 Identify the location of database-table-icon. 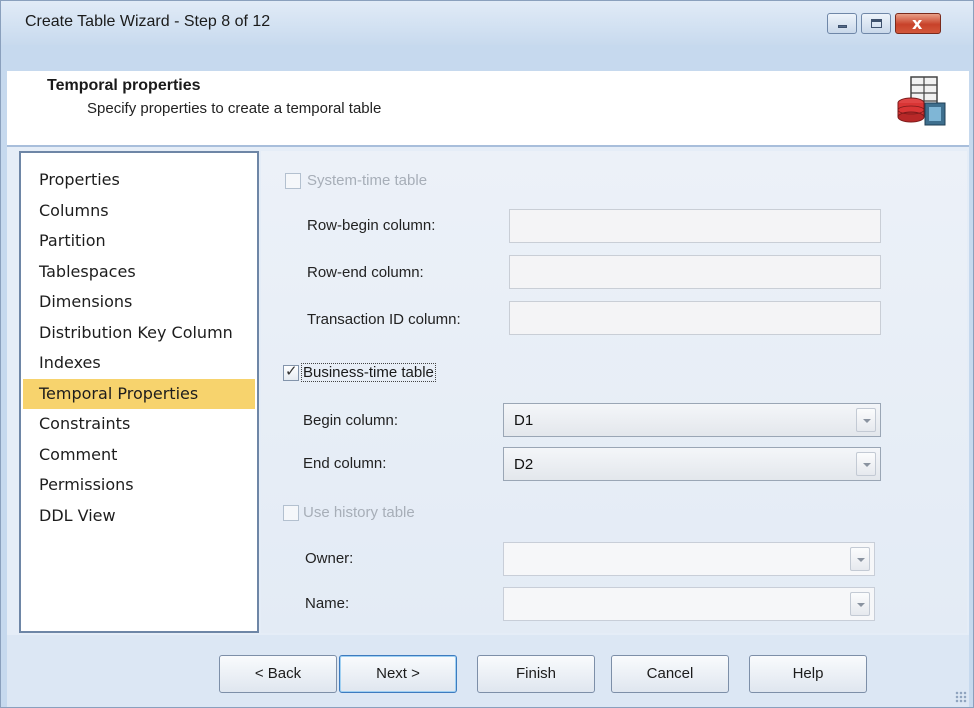
(921, 101).